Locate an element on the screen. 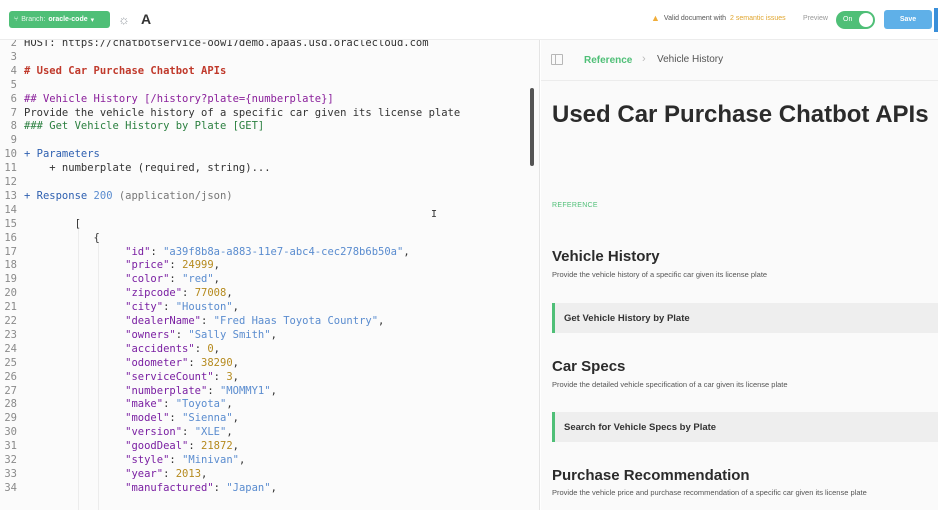  line-number: 17 is located at coordinates (10, 251).